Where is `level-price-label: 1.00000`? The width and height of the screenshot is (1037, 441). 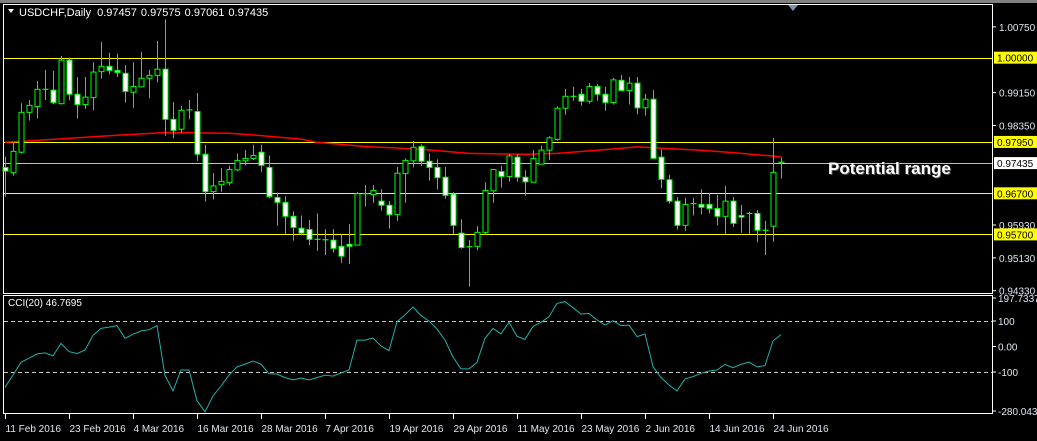 level-price-label: 1.00000 is located at coordinates (1015, 59).